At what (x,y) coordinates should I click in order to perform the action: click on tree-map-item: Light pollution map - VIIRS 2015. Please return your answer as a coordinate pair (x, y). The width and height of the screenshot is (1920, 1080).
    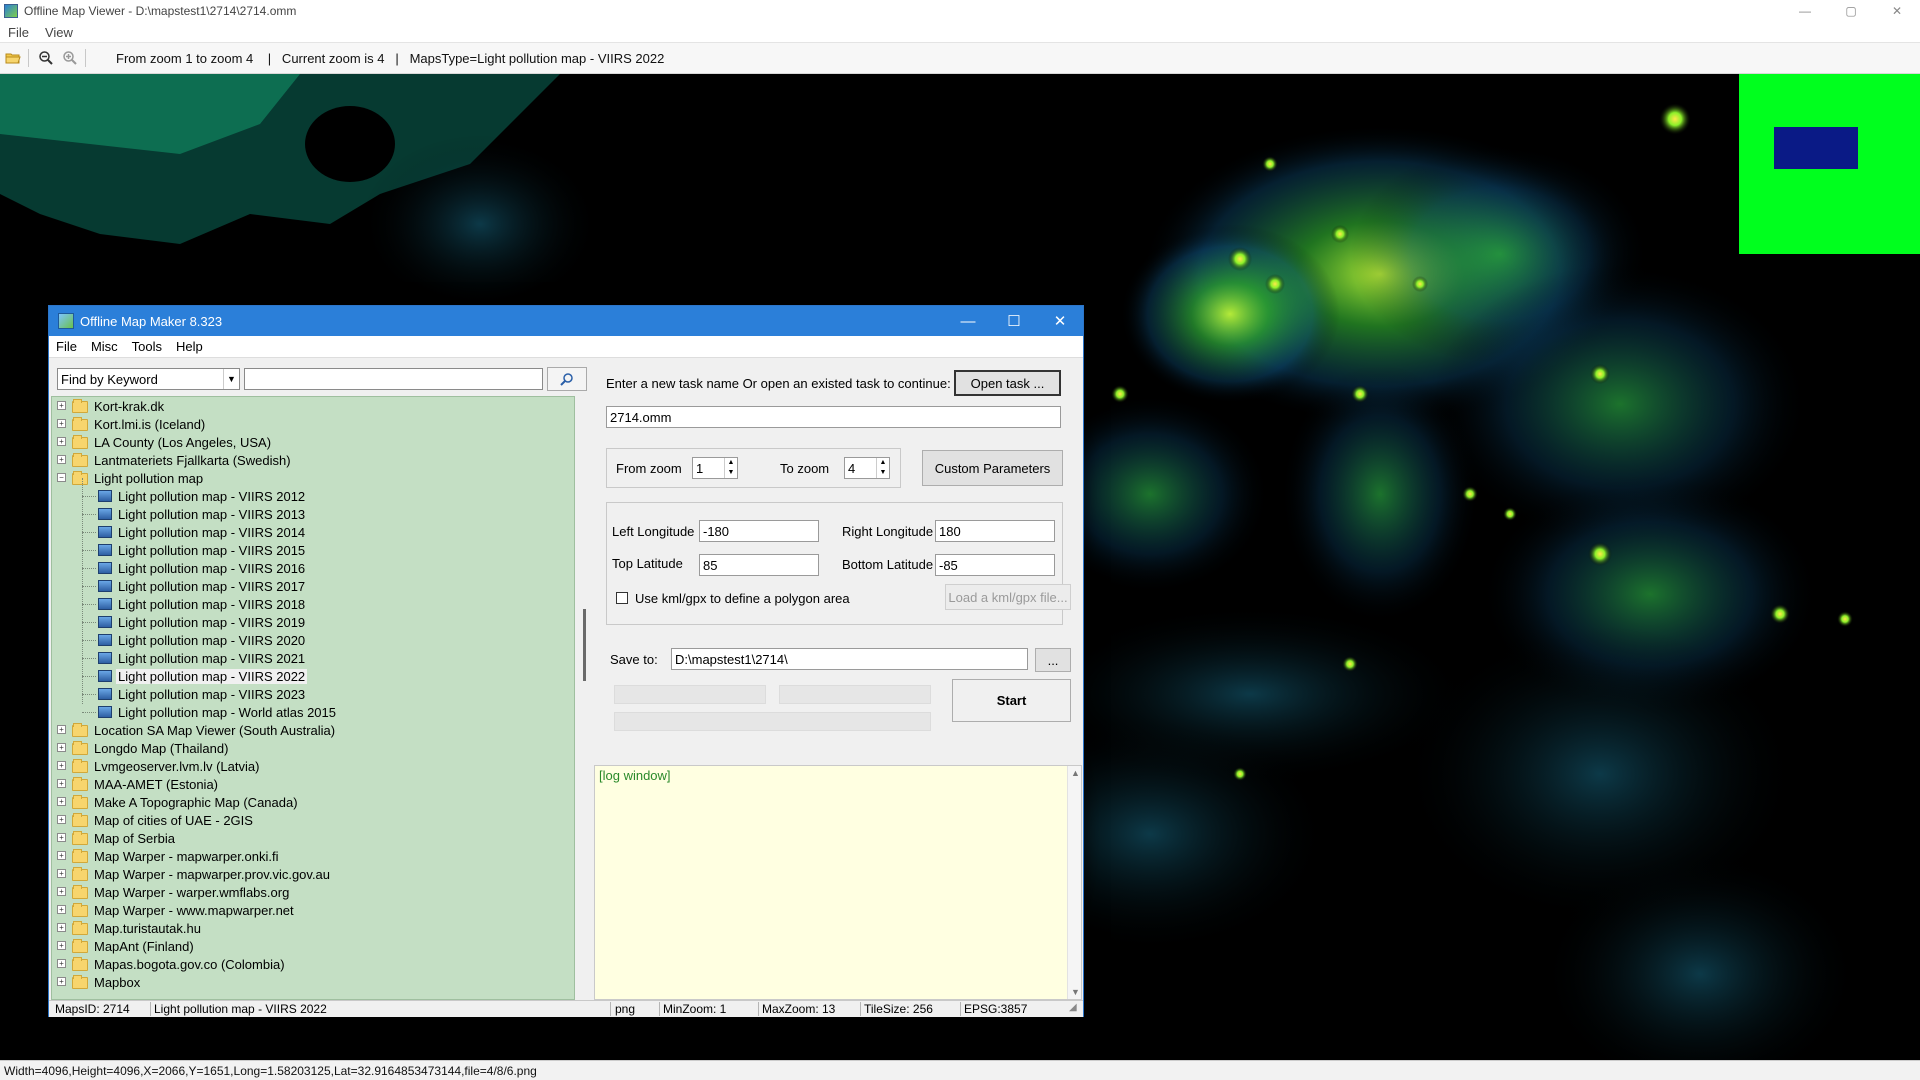
    Looking at the image, I should click on (313, 550).